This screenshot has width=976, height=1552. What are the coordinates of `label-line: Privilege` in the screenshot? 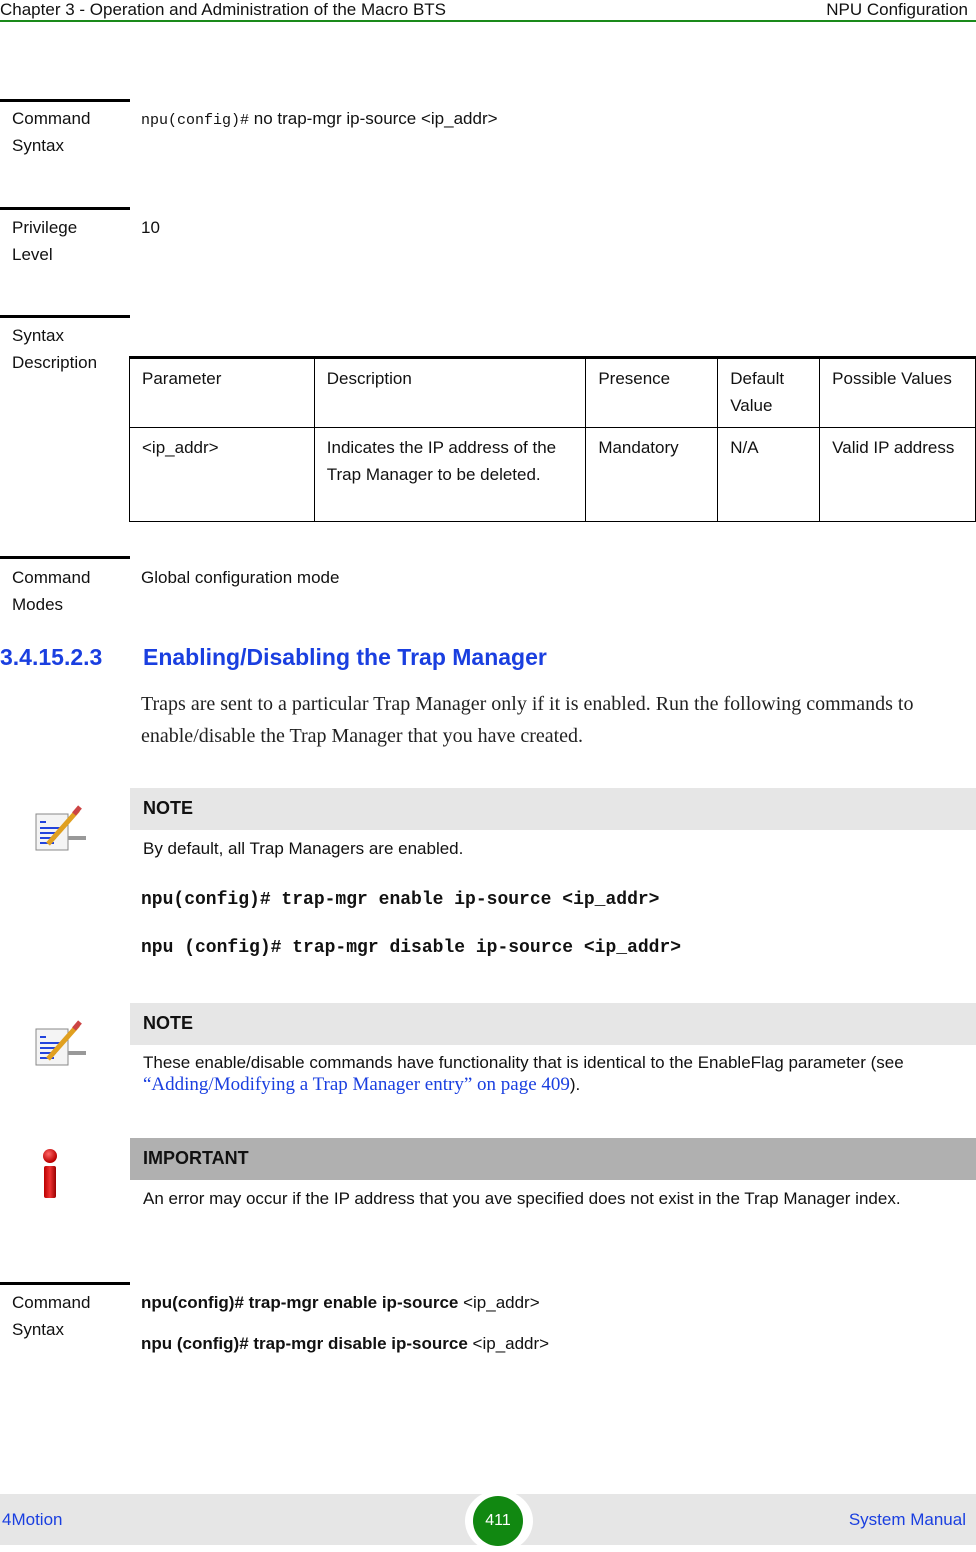 It's located at (45, 227).